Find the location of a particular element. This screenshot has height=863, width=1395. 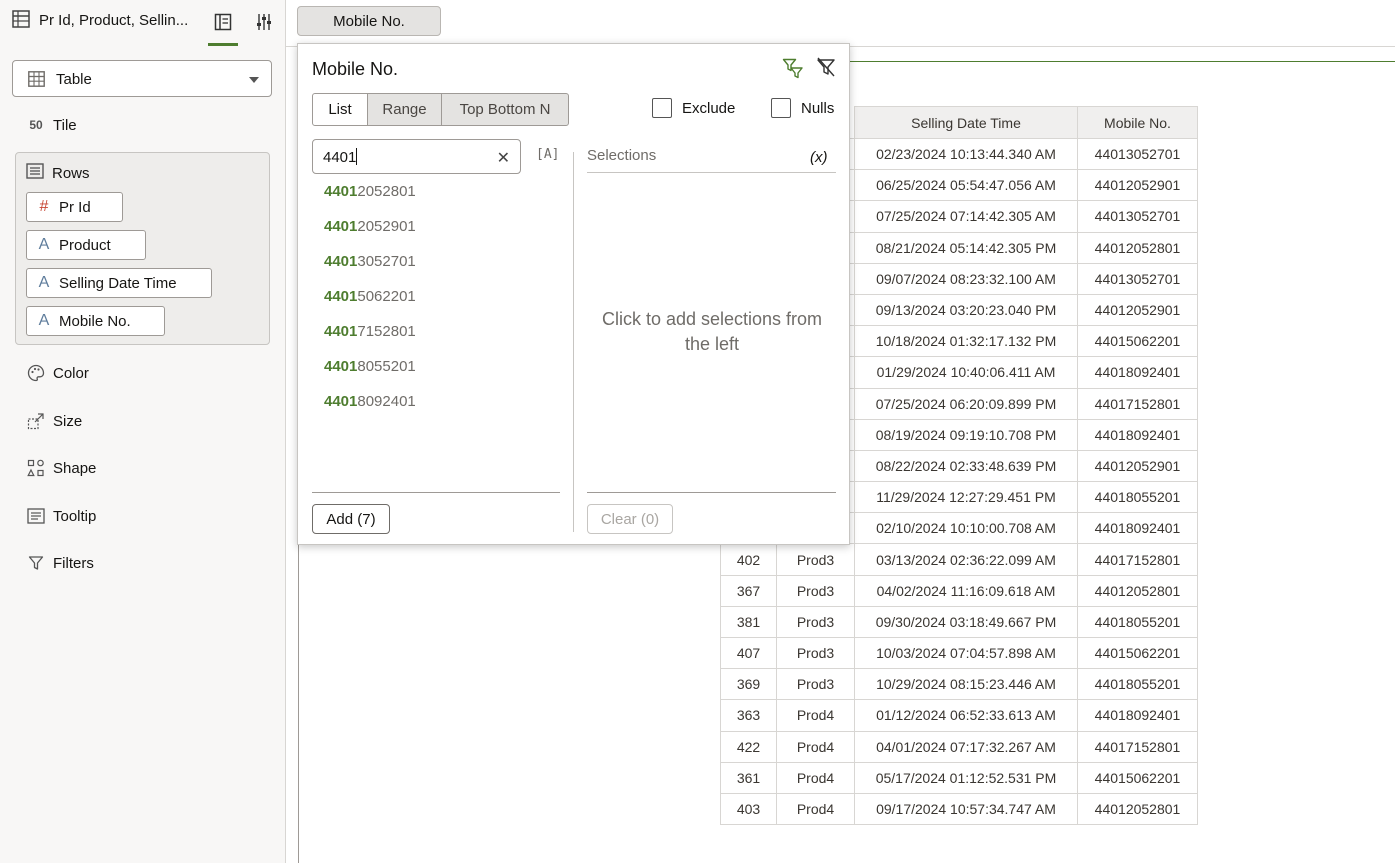

list-item: 44017152801 is located at coordinates (370, 340).